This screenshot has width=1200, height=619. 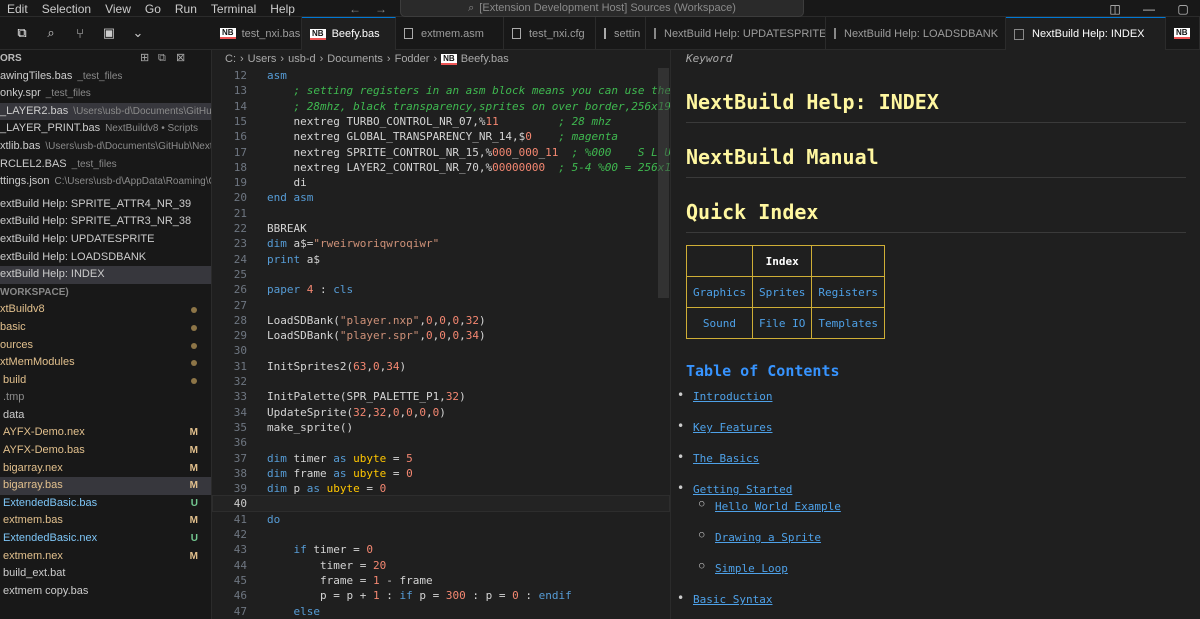 I want to click on index-link: Registers, so click(x=848, y=292).